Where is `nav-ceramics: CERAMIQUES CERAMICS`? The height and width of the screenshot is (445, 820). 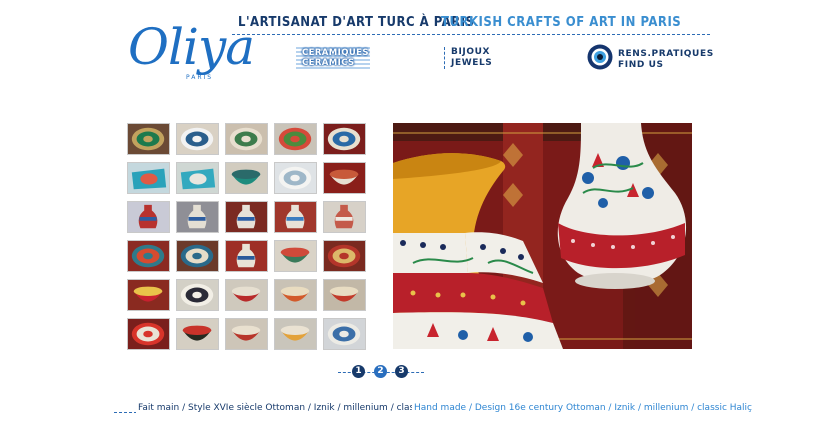 nav-ceramics: CERAMIQUES CERAMICS is located at coordinates (333, 59).